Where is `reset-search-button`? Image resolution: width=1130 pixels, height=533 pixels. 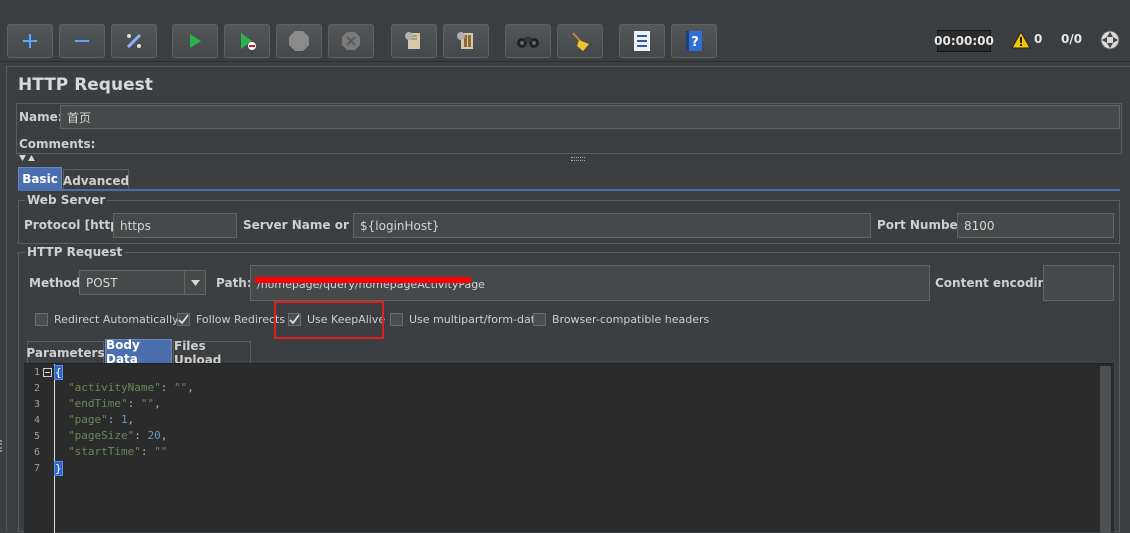
reset-search-button is located at coordinates (580, 41).